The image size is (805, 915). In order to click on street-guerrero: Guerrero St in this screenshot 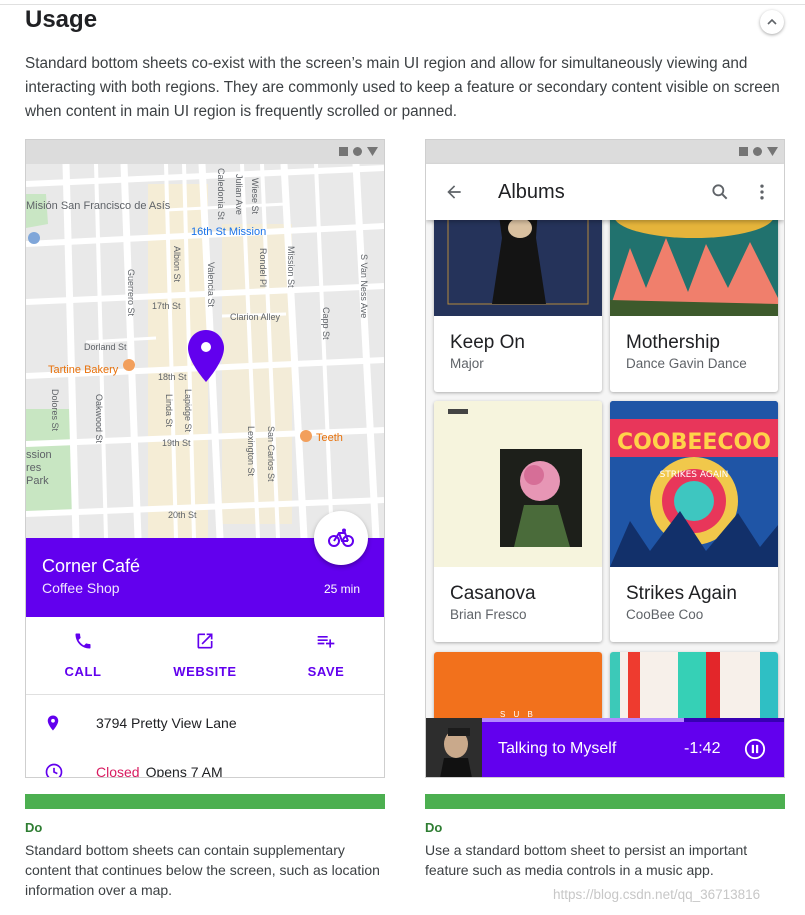, I will do `click(131, 293)`.